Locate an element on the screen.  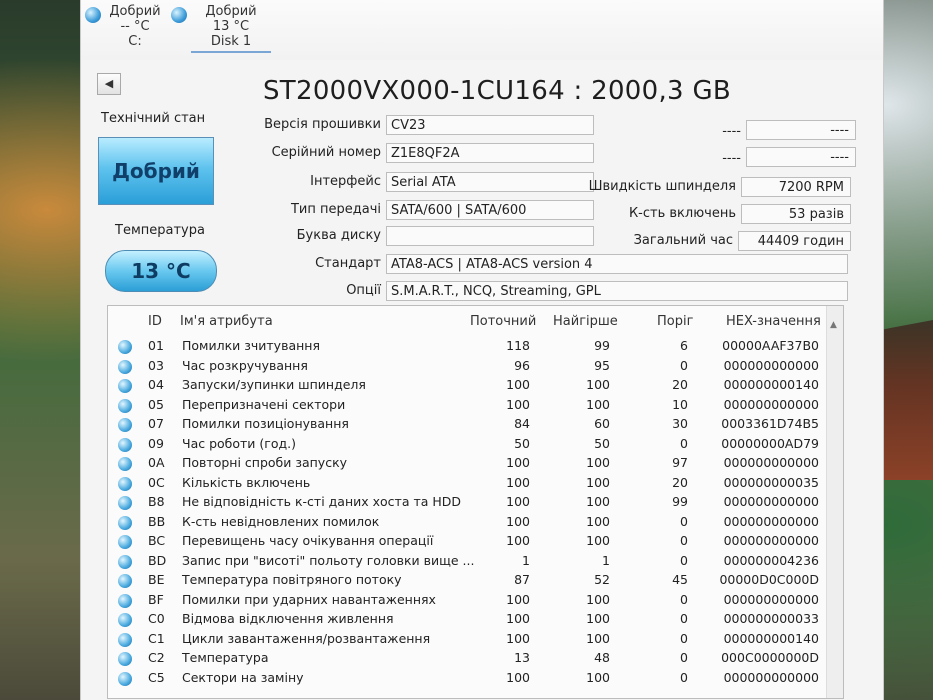
table-row: 03 Час розкручування 96 95 0 000000000000 is located at coordinates (475, 367).